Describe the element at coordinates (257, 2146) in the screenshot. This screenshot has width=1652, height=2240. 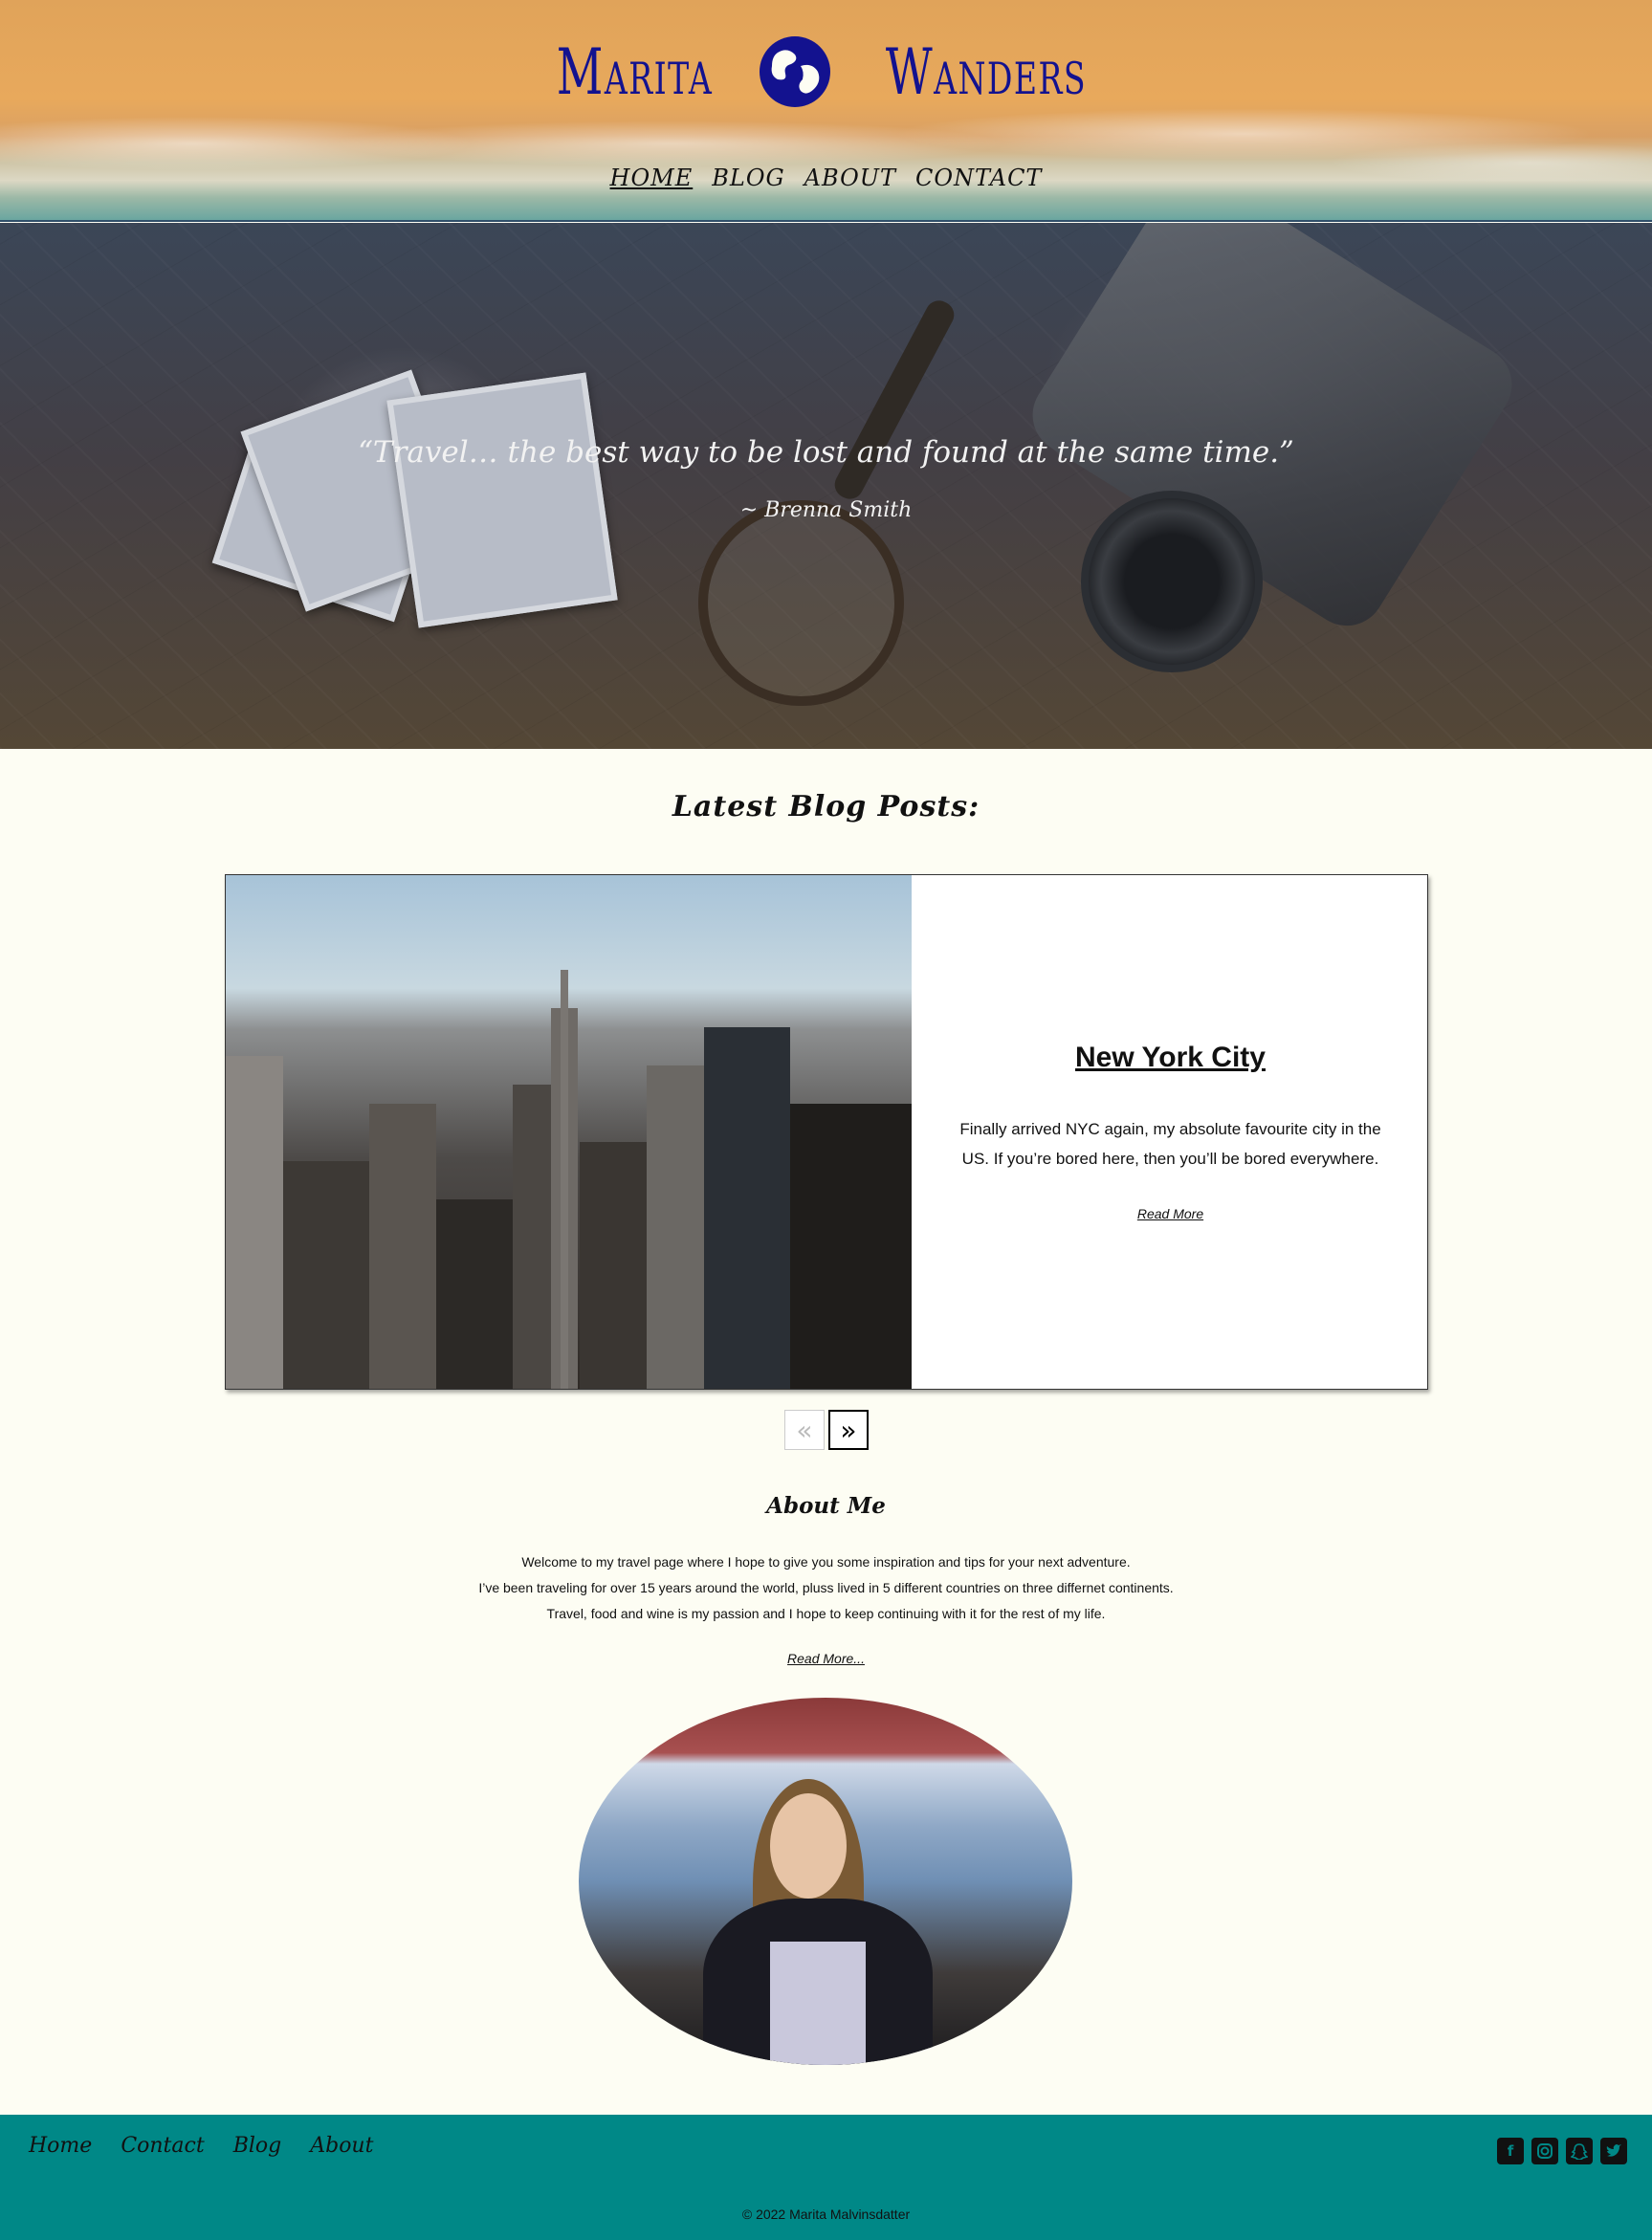
I see `footer-nav-blog: Blog` at that location.